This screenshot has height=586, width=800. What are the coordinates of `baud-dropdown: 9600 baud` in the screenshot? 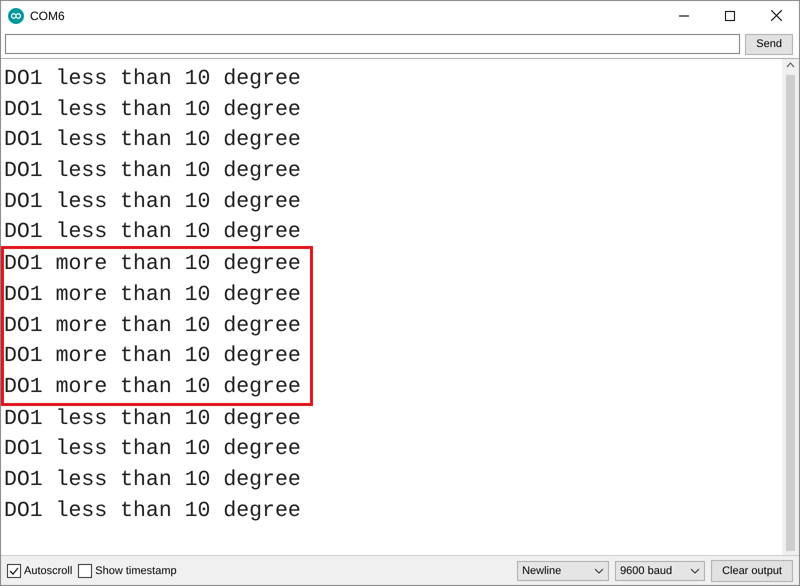 It's located at (660, 570).